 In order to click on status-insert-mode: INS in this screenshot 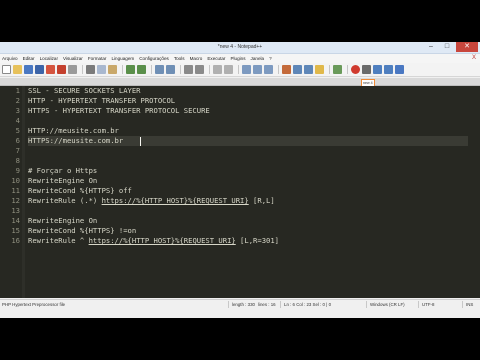, I will do `click(469, 304)`.